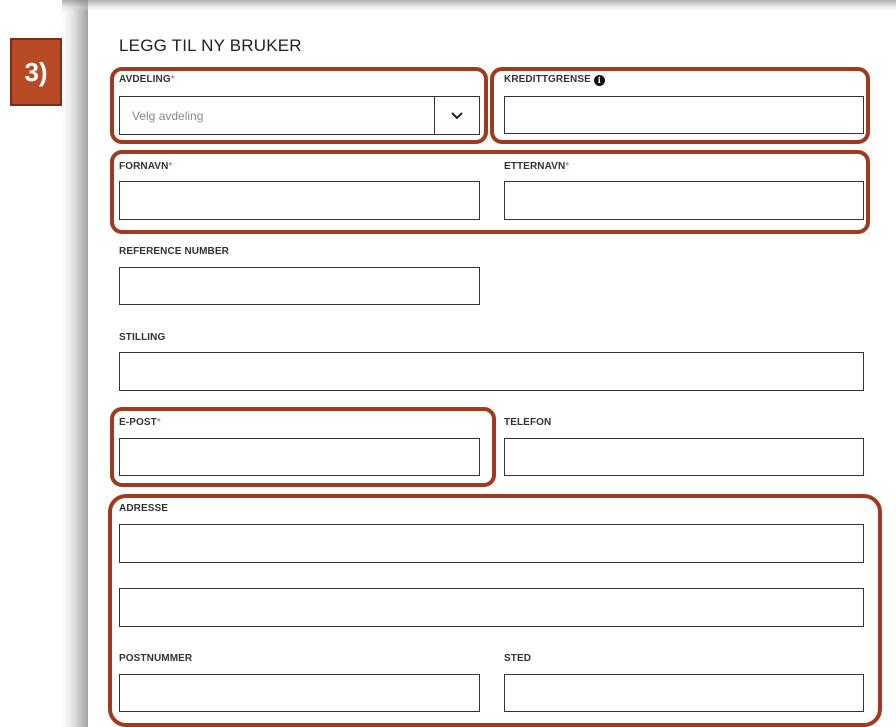 Image resolution: width=896 pixels, height=727 pixels. What do you see at coordinates (599, 80) in the screenshot?
I see `info-icon: i` at bounding box center [599, 80].